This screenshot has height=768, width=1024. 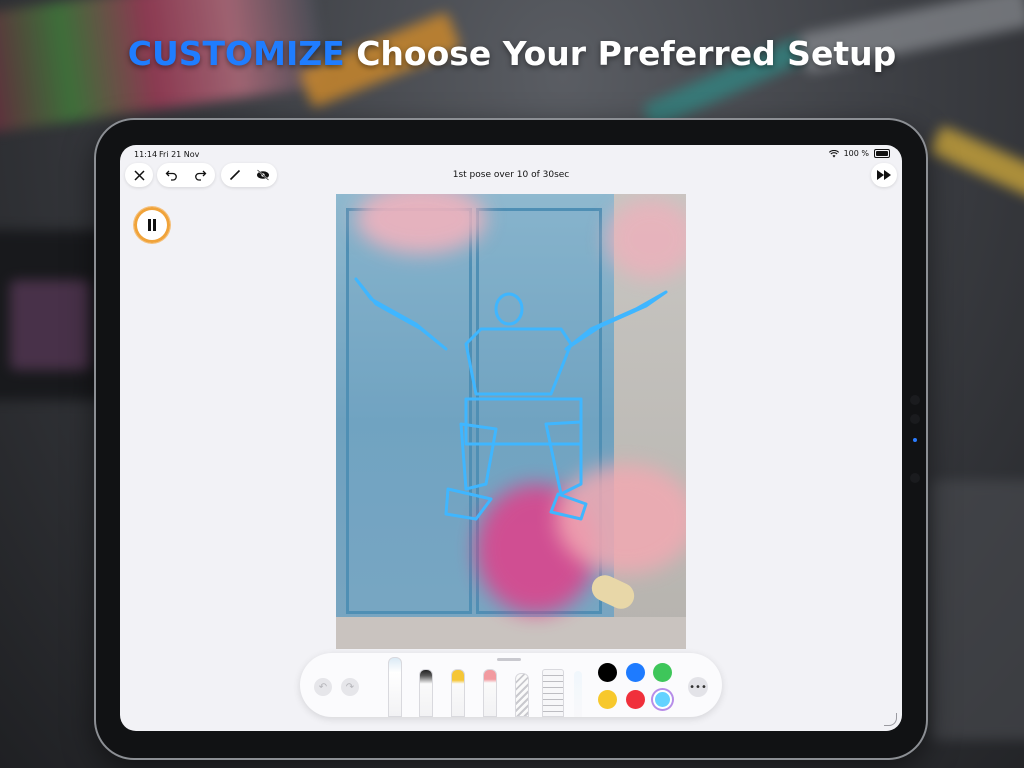 I want to click on status-right: 100 %, so click(x=859, y=153).